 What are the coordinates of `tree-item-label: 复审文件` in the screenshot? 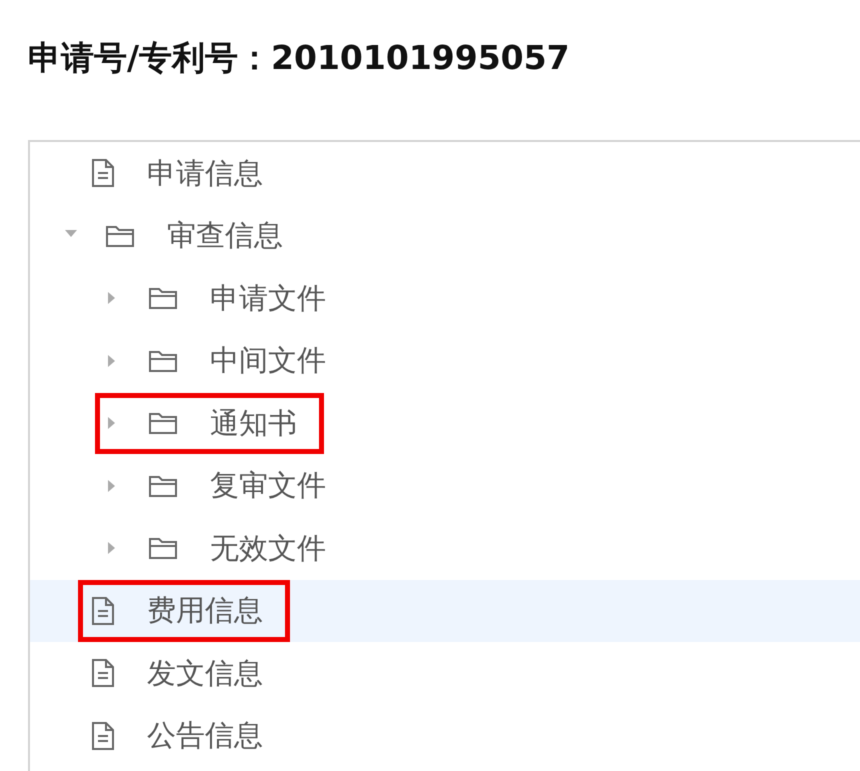 It's located at (268, 486).